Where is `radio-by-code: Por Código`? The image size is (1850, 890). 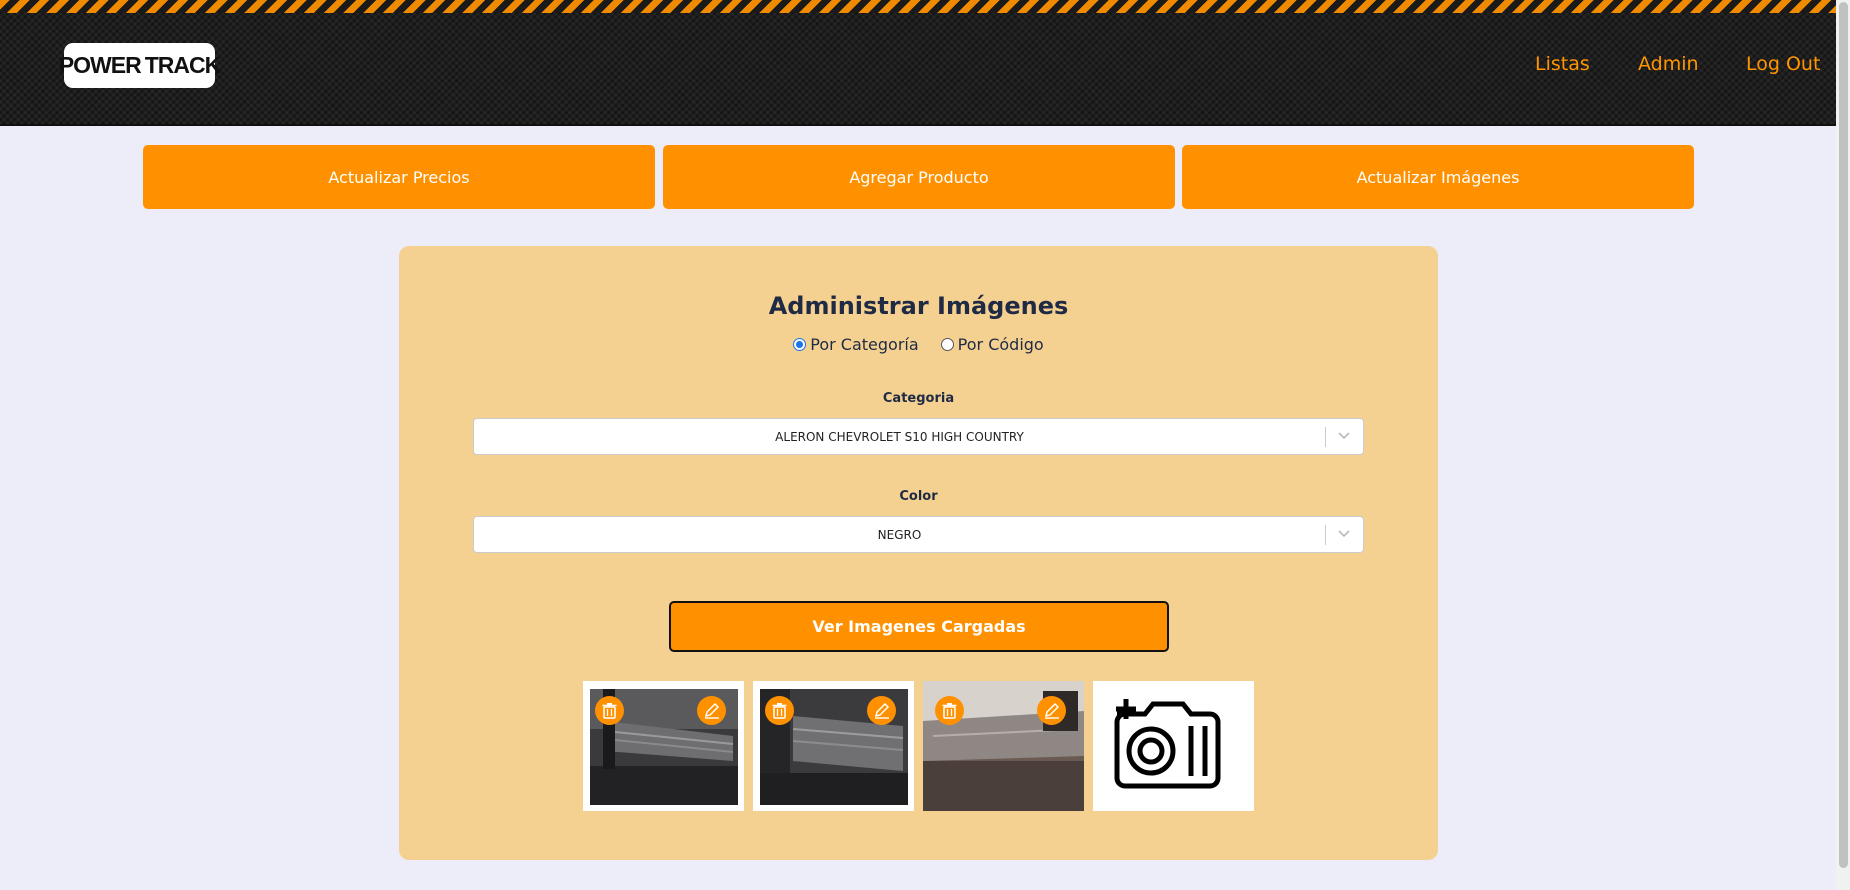
radio-by-code: Por Código is located at coordinates (992, 344).